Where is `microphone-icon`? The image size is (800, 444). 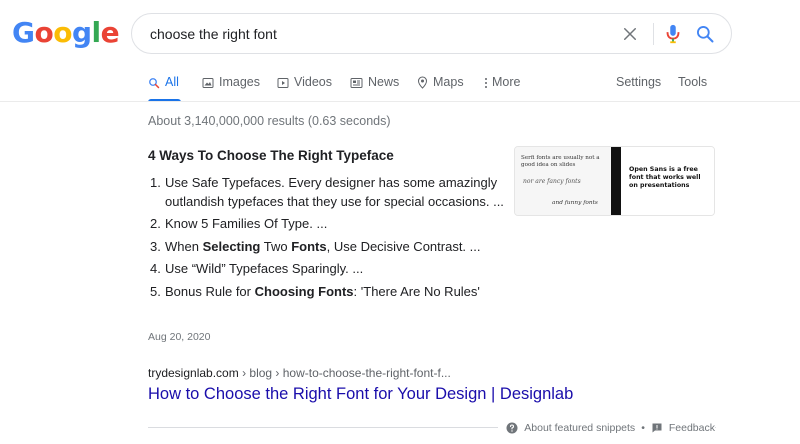 microphone-icon is located at coordinates (673, 34).